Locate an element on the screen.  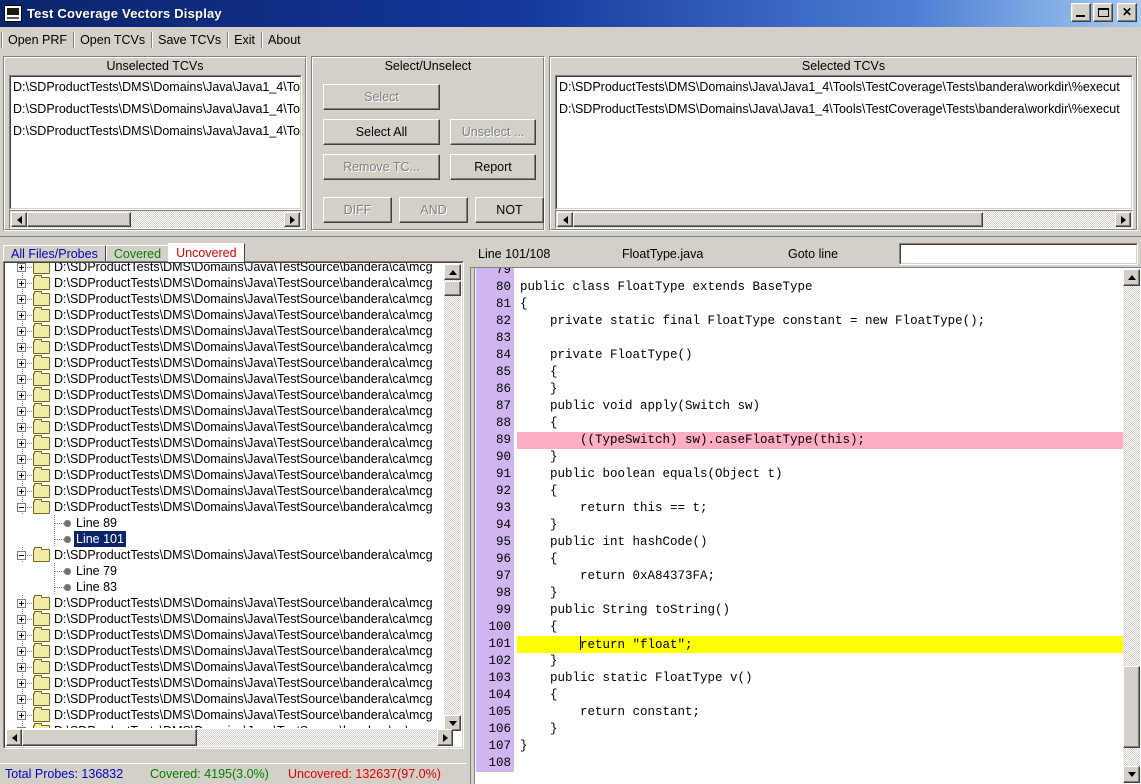
goto-line-input is located at coordinates (1018, 254).